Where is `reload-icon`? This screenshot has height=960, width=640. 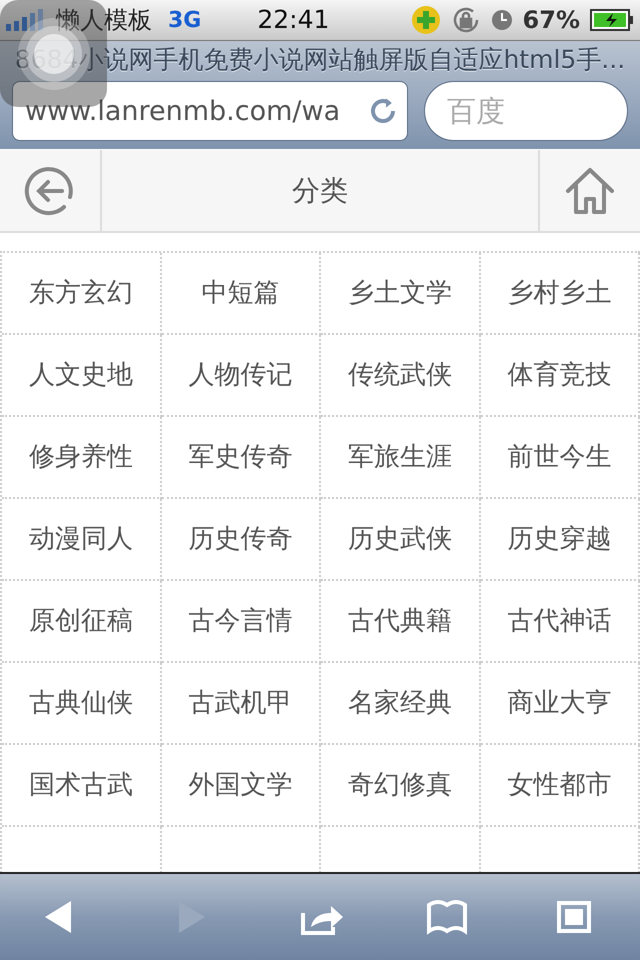
reload-icon is located at coordinates (383, 111).